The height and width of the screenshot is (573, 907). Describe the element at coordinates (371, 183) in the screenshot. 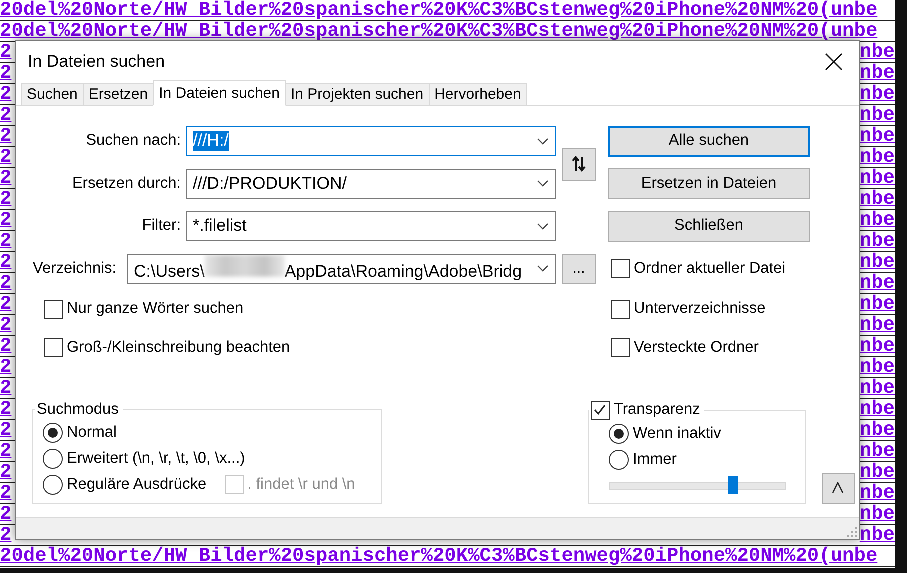

I see `combo-field: ///D:/PRODUKTION/` at that location.